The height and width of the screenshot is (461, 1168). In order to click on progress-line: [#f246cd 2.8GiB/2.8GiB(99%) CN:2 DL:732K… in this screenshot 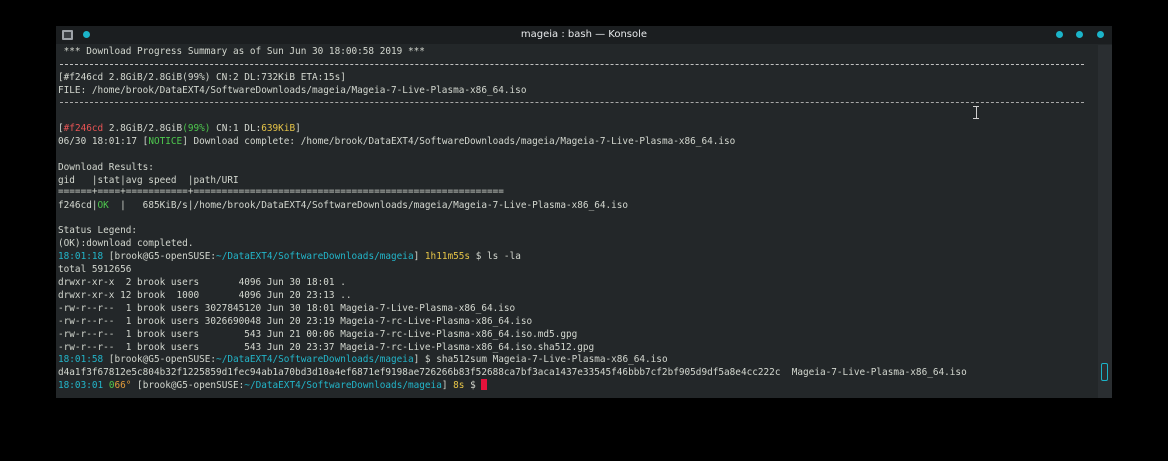, I will do `click(202, 77)`.